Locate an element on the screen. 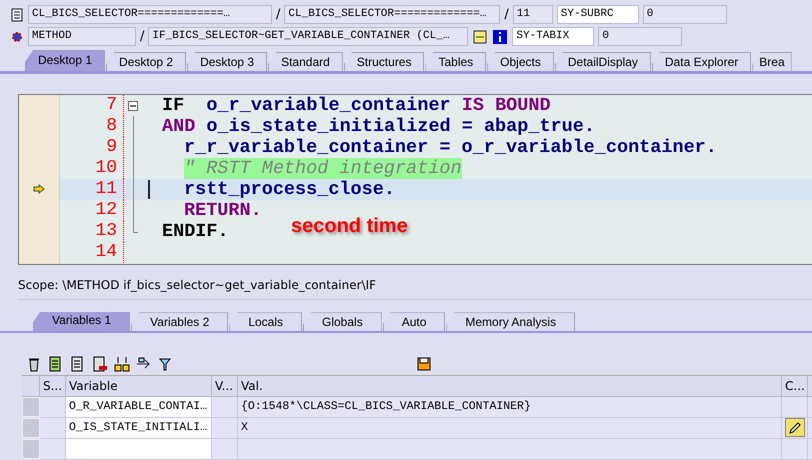  desktop-tab: Standard is located at coordinates (305, 61).